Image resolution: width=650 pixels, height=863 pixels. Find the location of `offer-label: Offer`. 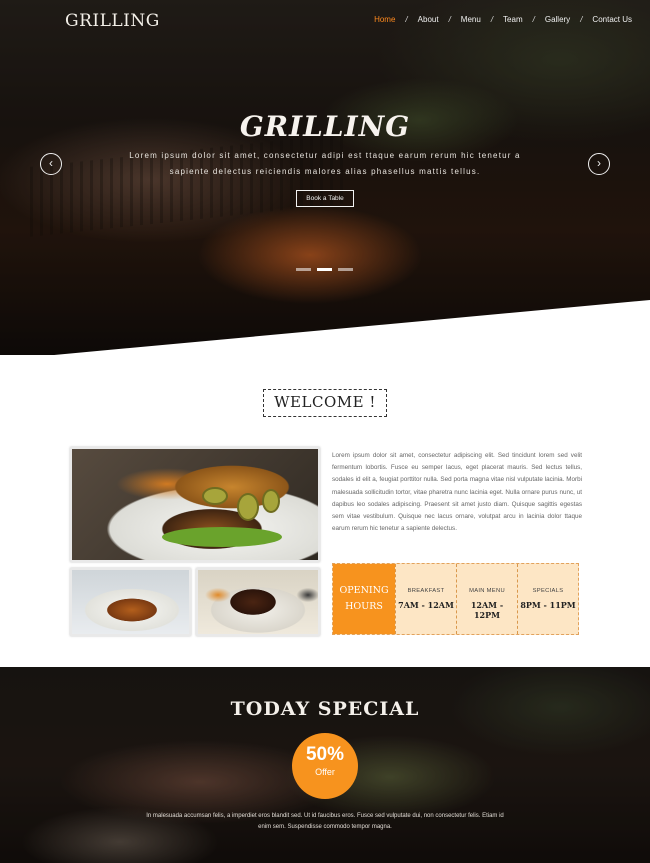

offer-label: Offer is located at coordinates (325, 772).